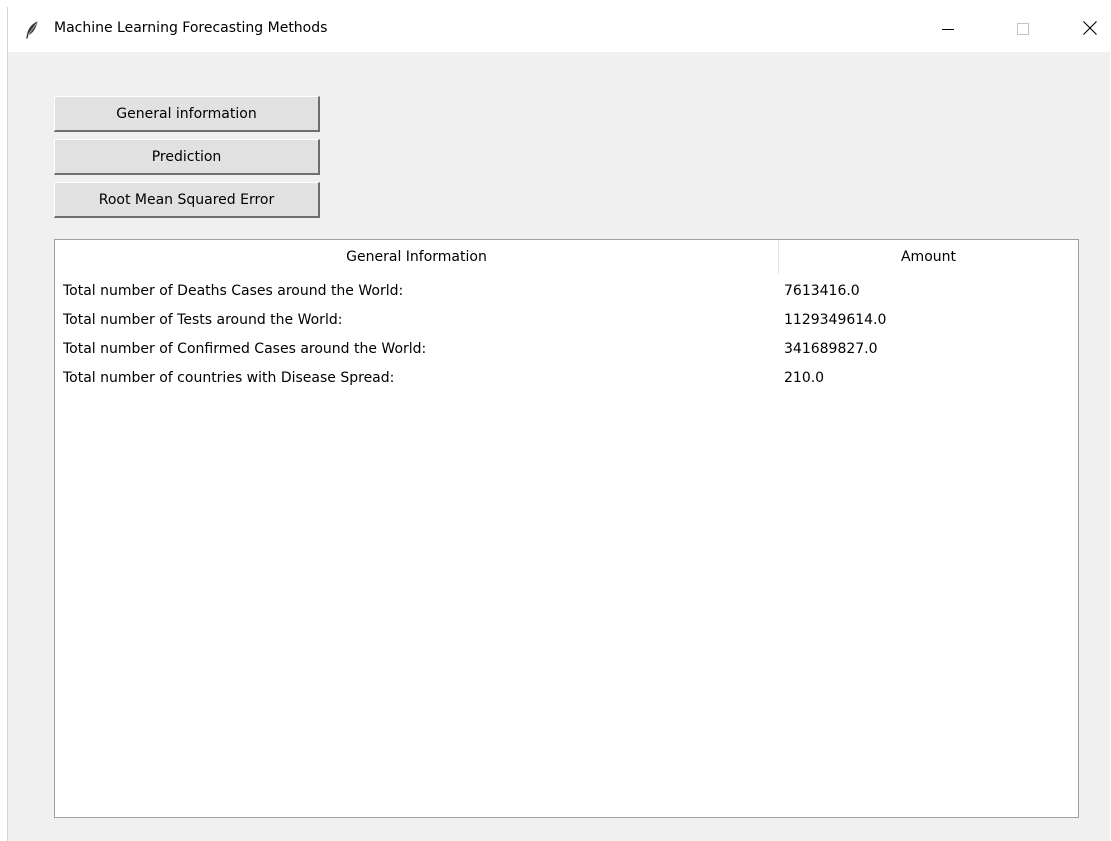 This screenshot has width=1111, height=841. I want to click on close-icon, so click(1090, 29).